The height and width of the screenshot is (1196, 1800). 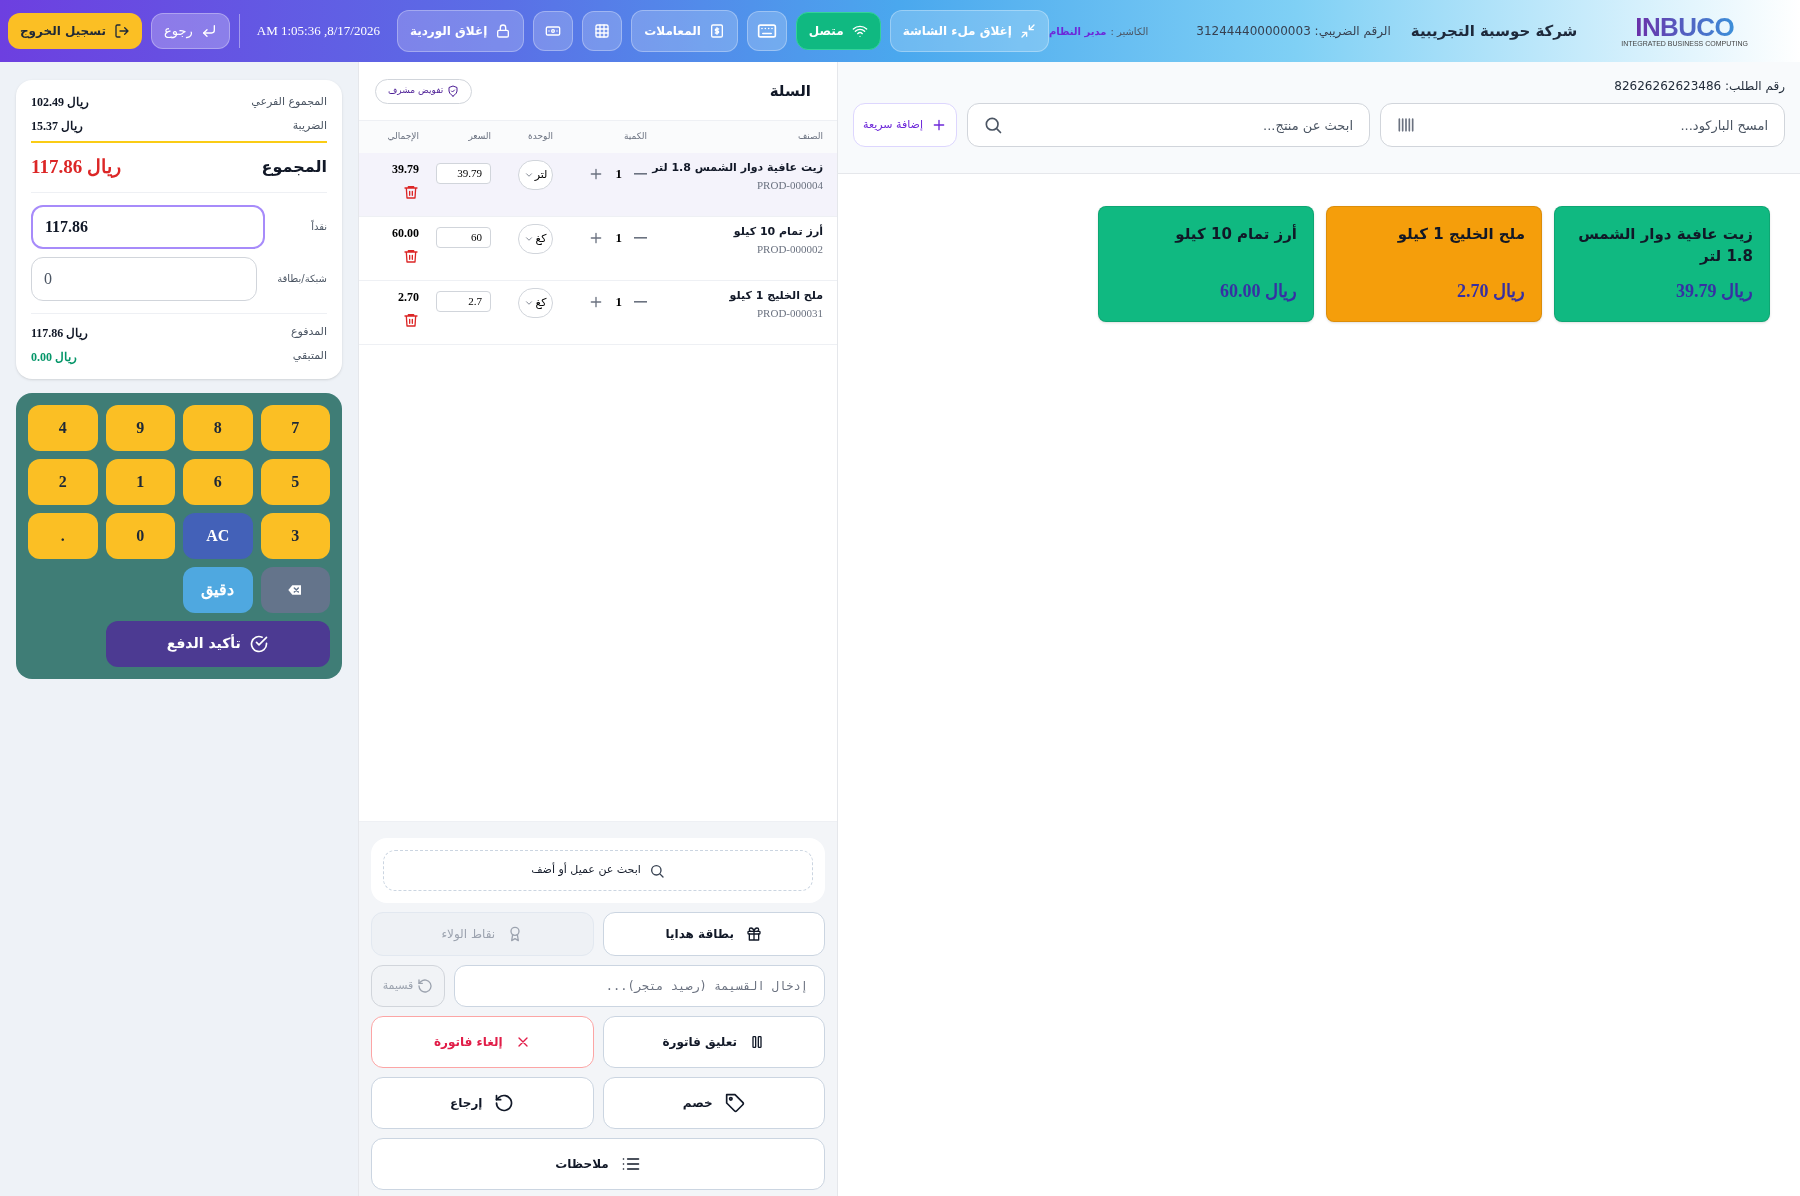 What do you see at coordinates (790, 185) in the screenshot?
I see `item-code: PROD-000004` at bounding box center [790, 185].